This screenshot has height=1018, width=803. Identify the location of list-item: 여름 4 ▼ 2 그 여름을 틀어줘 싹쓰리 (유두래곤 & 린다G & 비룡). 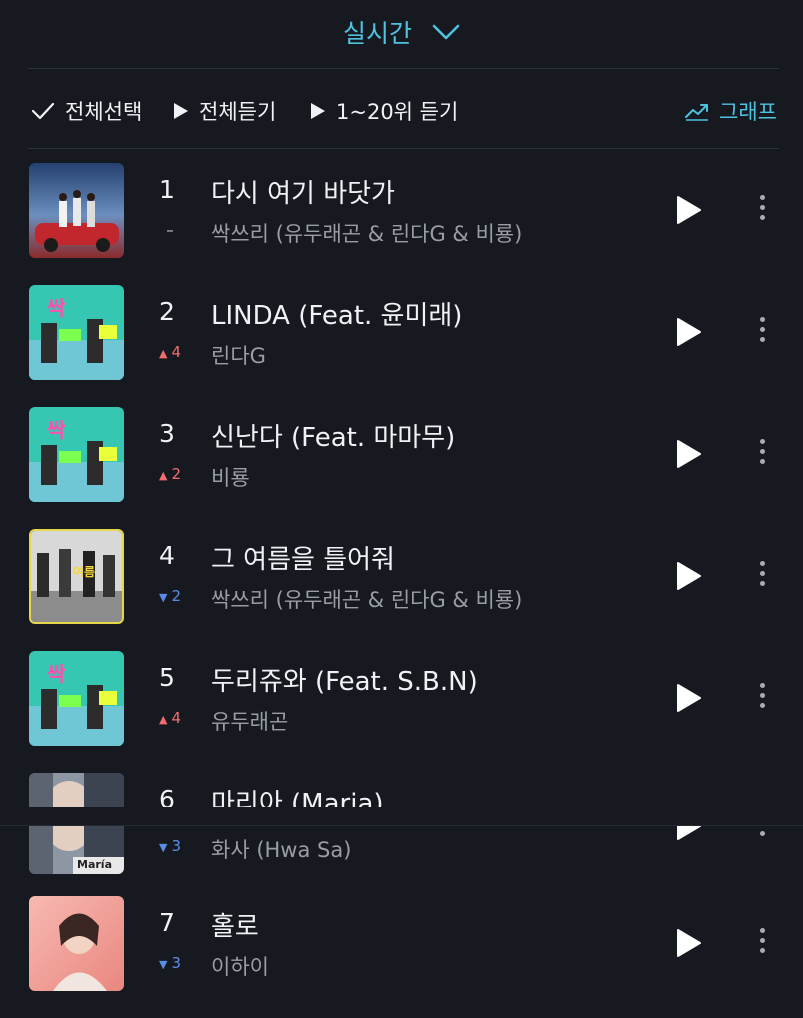
(401, 590).